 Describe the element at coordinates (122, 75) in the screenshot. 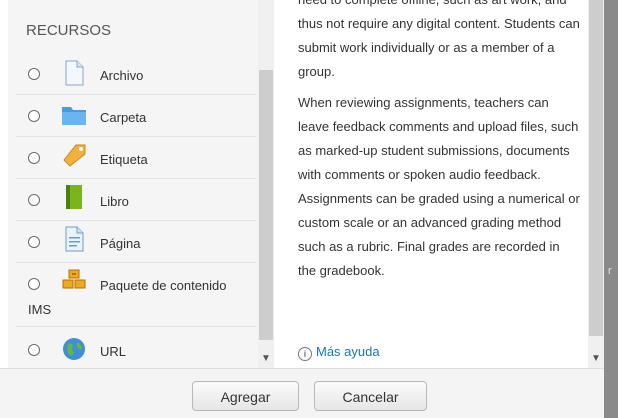

I see `resource-label-archivo: Archivo` at that location.